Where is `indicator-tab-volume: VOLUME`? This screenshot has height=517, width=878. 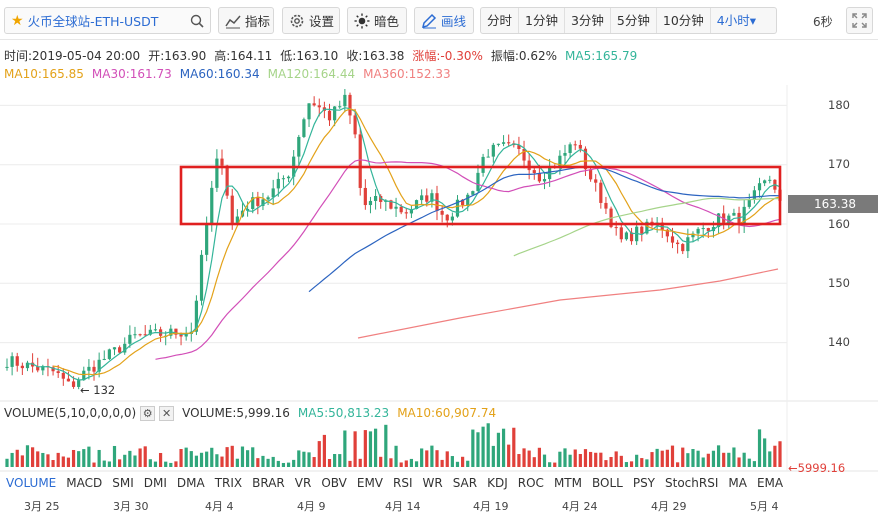
indicator-tab-volume: VOLUME is located at coordinates (31, 483).